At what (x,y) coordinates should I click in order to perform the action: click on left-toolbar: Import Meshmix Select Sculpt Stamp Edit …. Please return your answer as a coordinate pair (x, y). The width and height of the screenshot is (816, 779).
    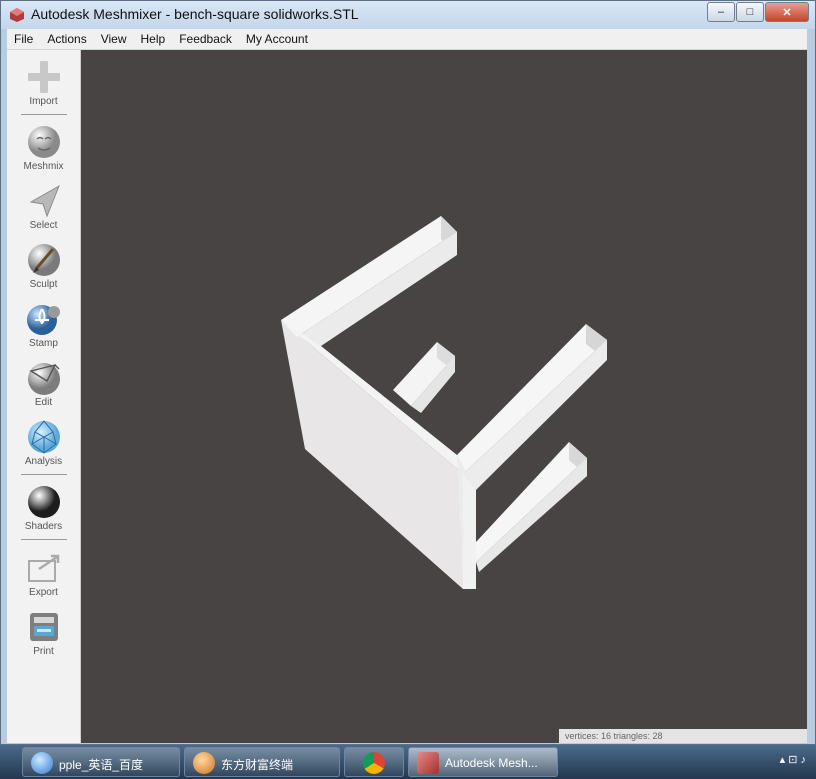
    Looking at the image, I should click on (44, 396).